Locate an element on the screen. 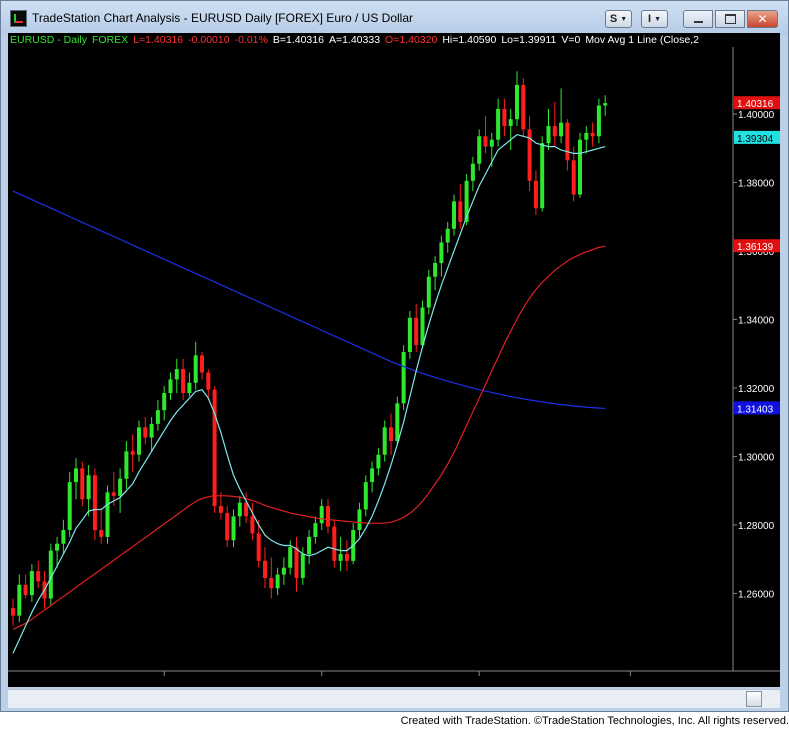 This screenshot has width=789, height=729. x-tick-label: Sep is located at coordinates (322, 683).